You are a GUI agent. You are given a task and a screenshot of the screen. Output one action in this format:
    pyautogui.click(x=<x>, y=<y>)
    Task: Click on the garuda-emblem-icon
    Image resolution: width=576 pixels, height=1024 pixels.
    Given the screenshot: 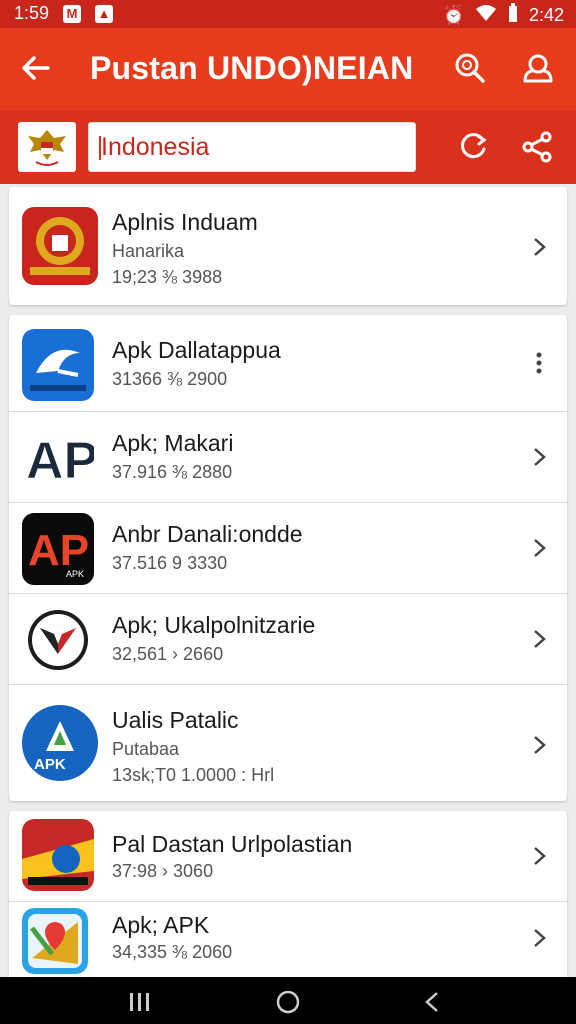 What is the action you would take?
    pyautogui.click(x=47, y=147)
    